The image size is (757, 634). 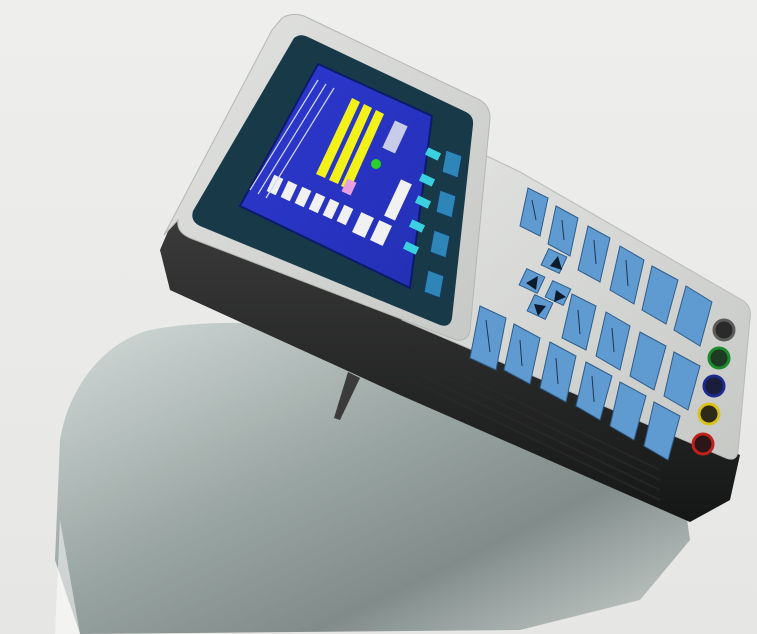 I want to click on terminal-blue, so click(x=714, y=386).